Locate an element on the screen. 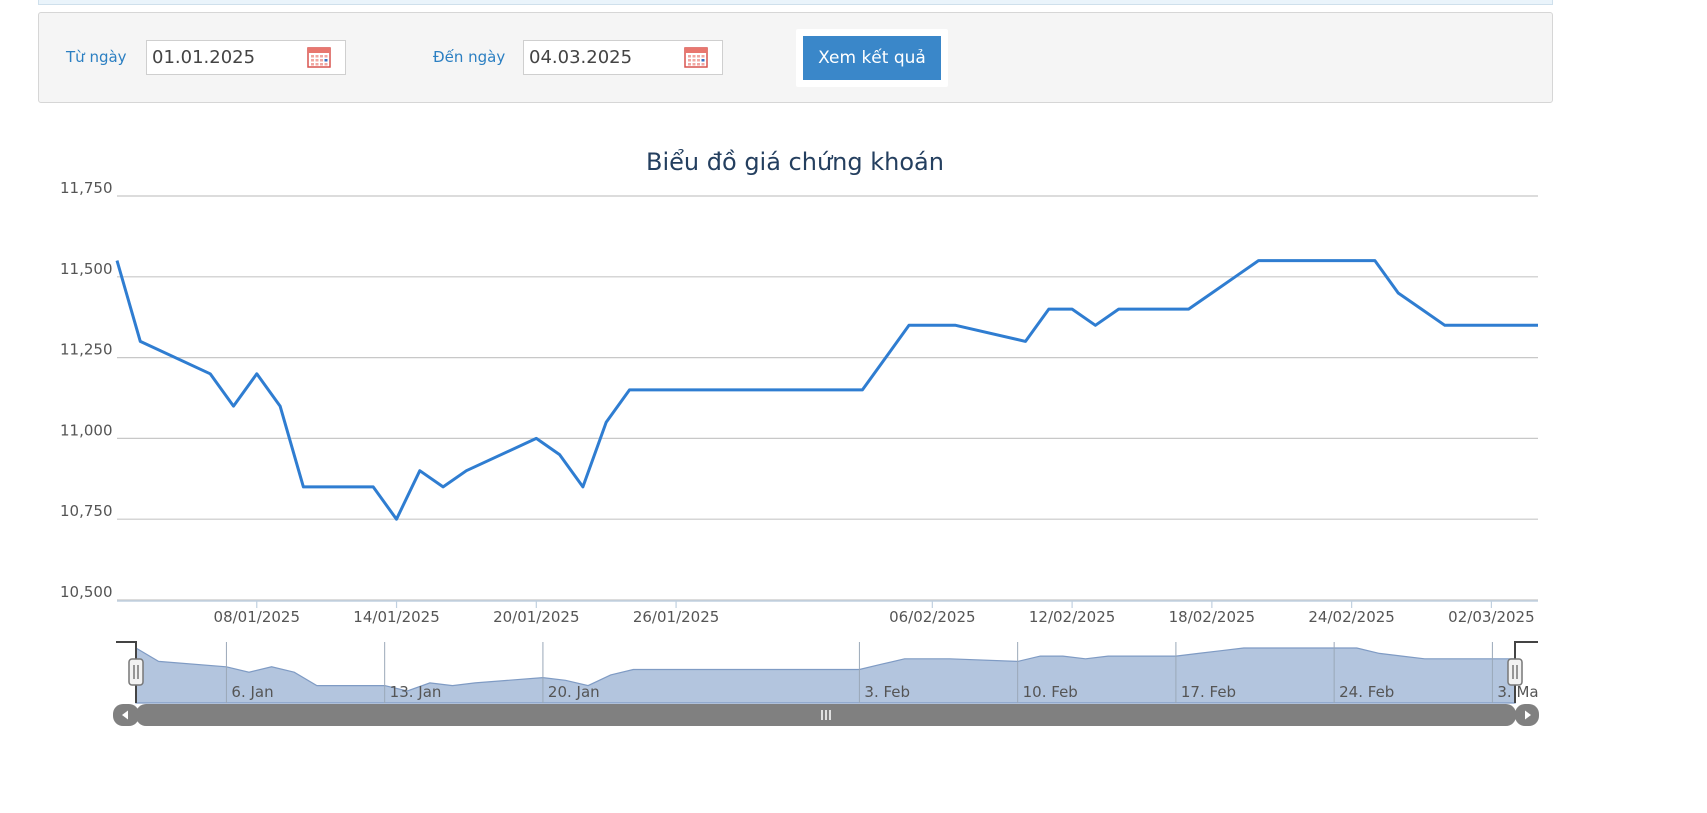 This screenshot has width=1707, height=813. x-tick-label: 08/01/2025 is located at coordinates (257, 617).